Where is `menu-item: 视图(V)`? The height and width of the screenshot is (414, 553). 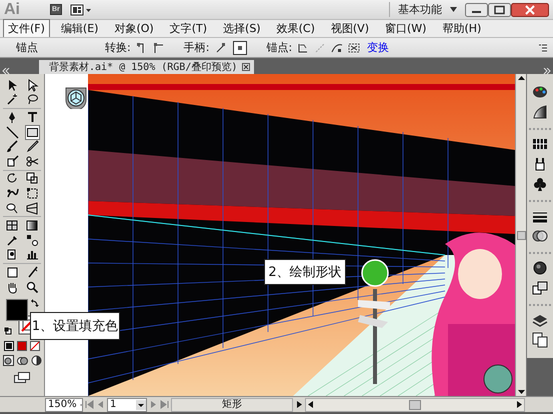
menu-item: 视图(V) is located at coordinates (350, 28).